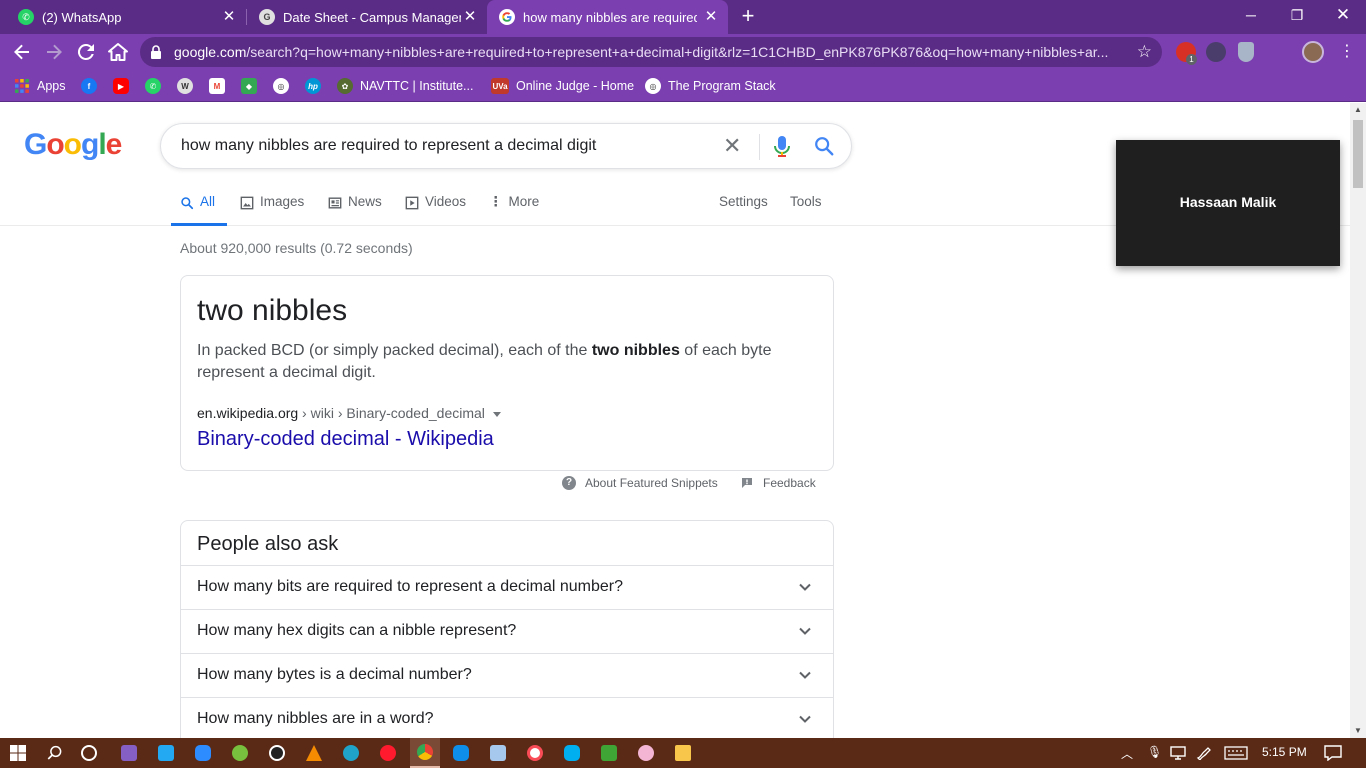 The width and height of the screenshot is (1366, 768). Describe the element at coordinates (252, 86) in the screenshot. I see `bookmark-maps: ◆` at that location.